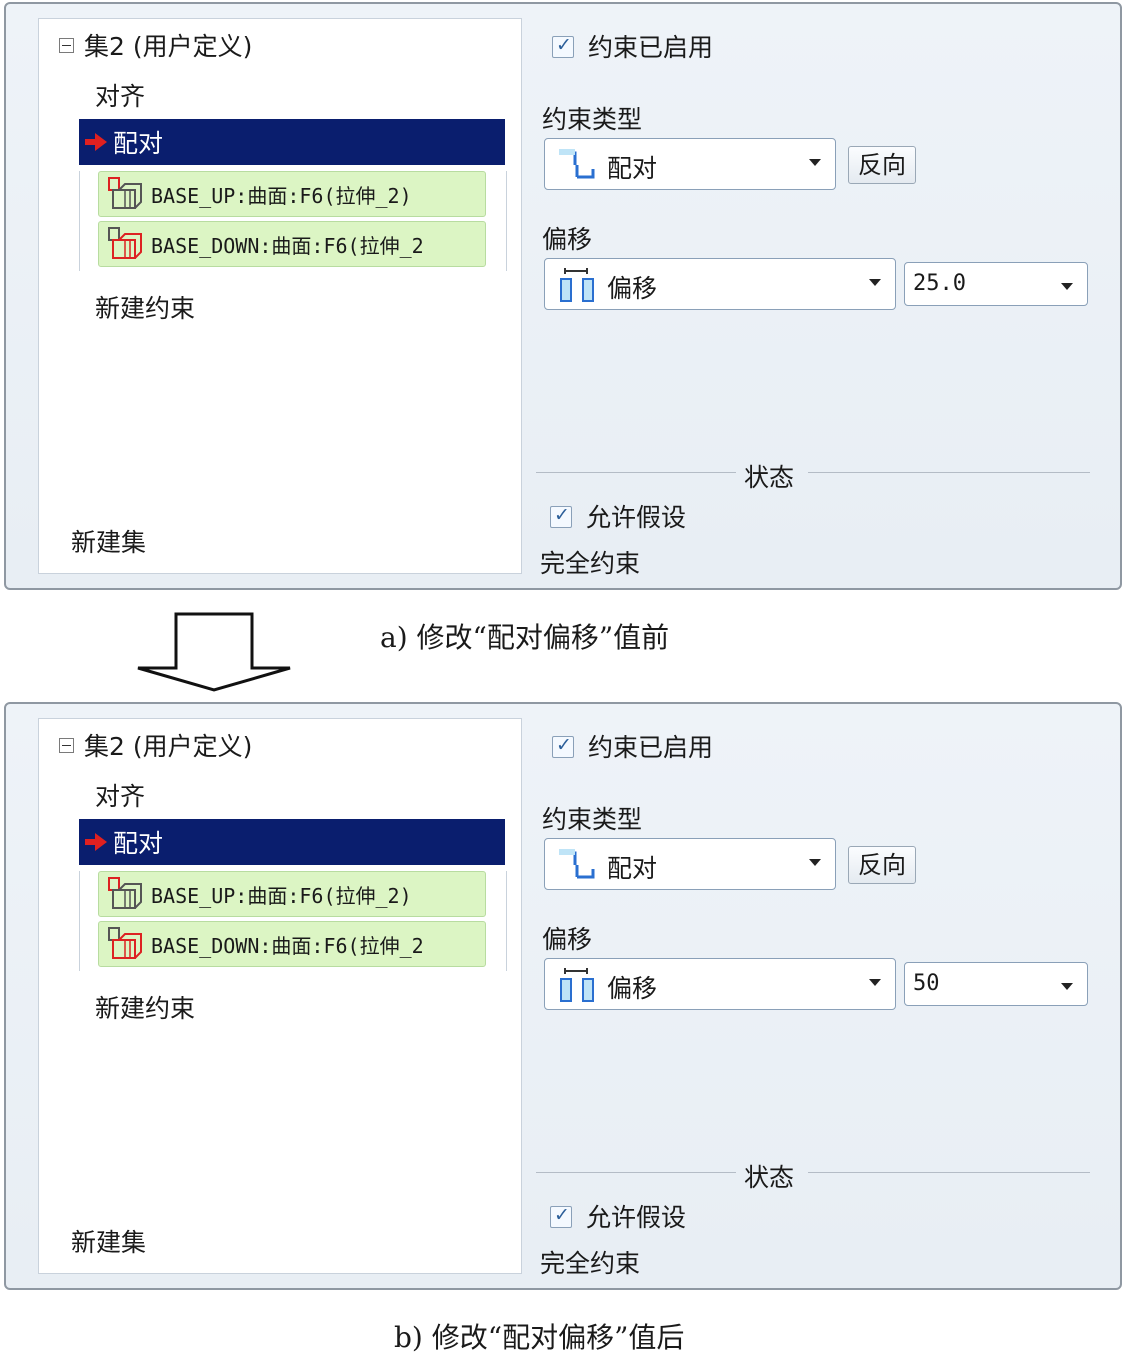 The height and width of the screenshot is (1356, 1128). Describe the element at coordinates (939, 283) in the screenshot. I see `offset-value: 25.0` at that location.